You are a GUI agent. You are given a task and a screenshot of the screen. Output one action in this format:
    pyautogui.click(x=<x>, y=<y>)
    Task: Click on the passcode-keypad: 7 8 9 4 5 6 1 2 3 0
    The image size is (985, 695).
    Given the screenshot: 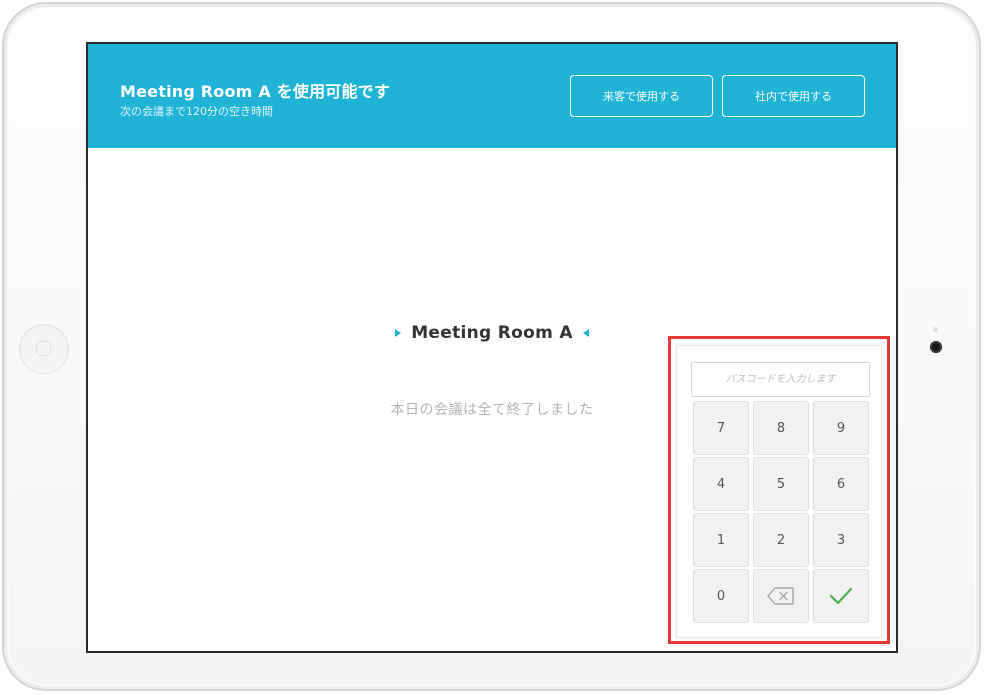 What is the action you would take?
    pyautogui.click(x=779, y=491)
    